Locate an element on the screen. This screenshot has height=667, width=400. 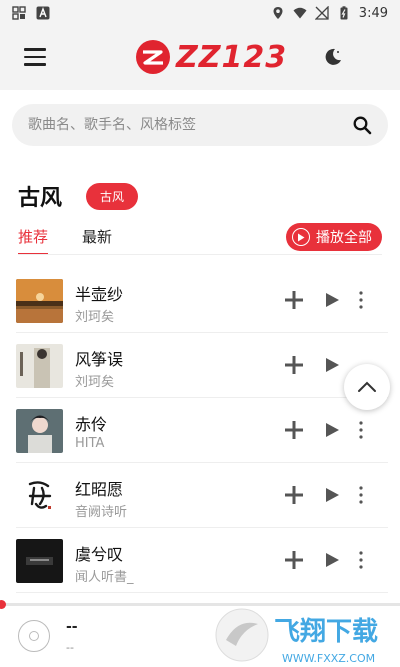
song-row: 赤伶 HITA is located at coordinates (202, 430).